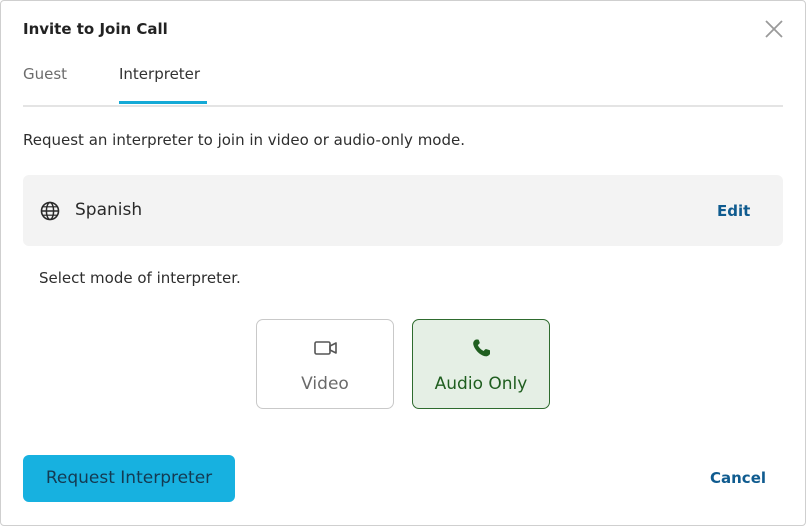  Describe the element at coordinates (109, 210) in the screenshot. I see `language-name: Spanish` at that location.